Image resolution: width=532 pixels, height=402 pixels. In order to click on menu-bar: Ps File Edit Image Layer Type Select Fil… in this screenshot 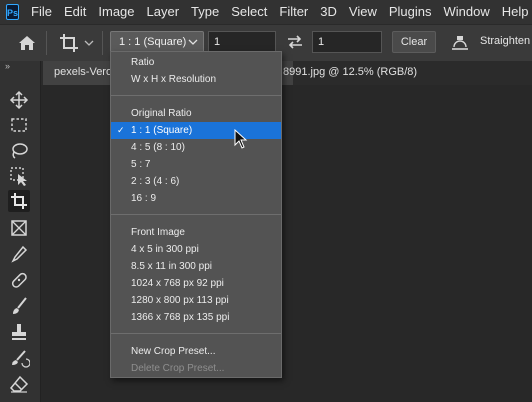, I will do `click(266, 12)`.